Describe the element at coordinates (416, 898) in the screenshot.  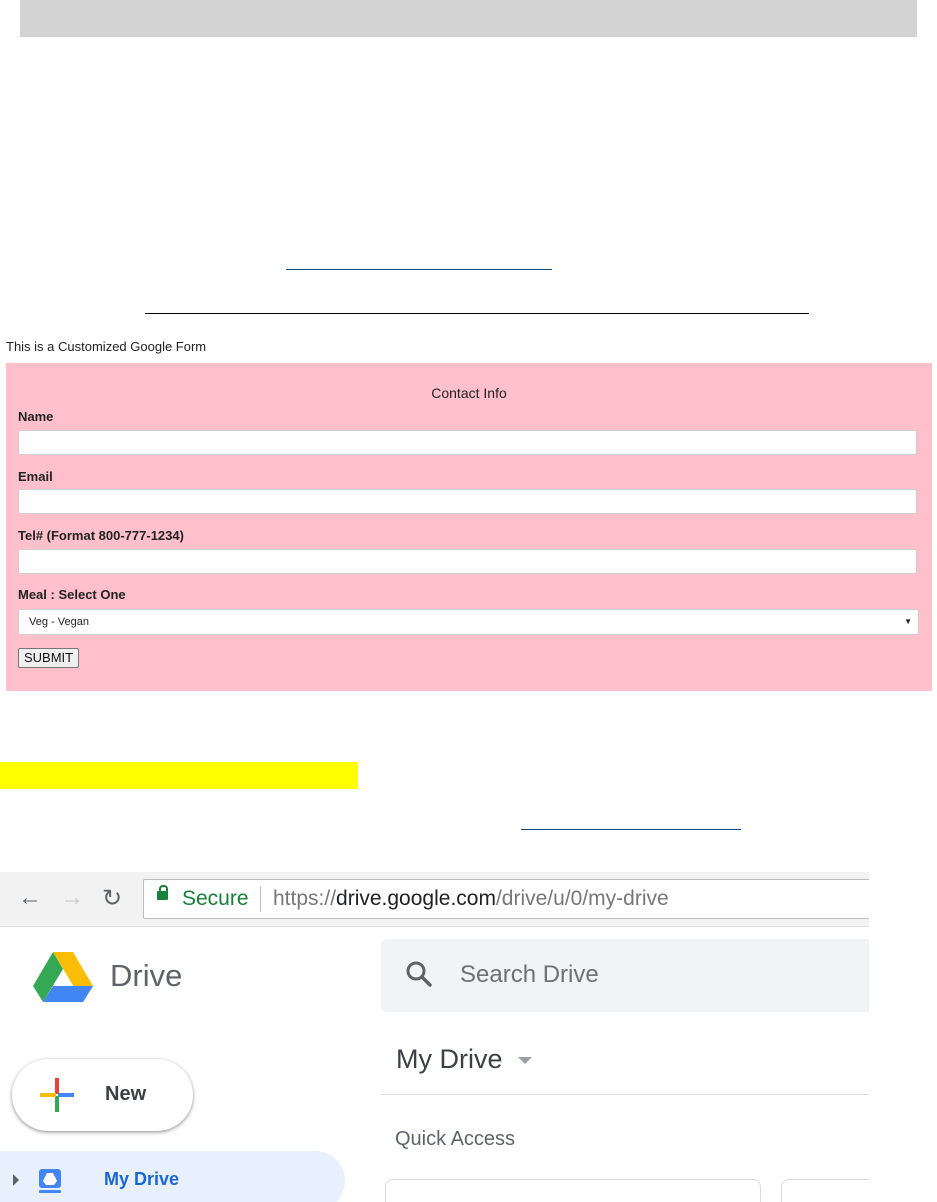
I see `url-domain: drive.google.com` at that location.